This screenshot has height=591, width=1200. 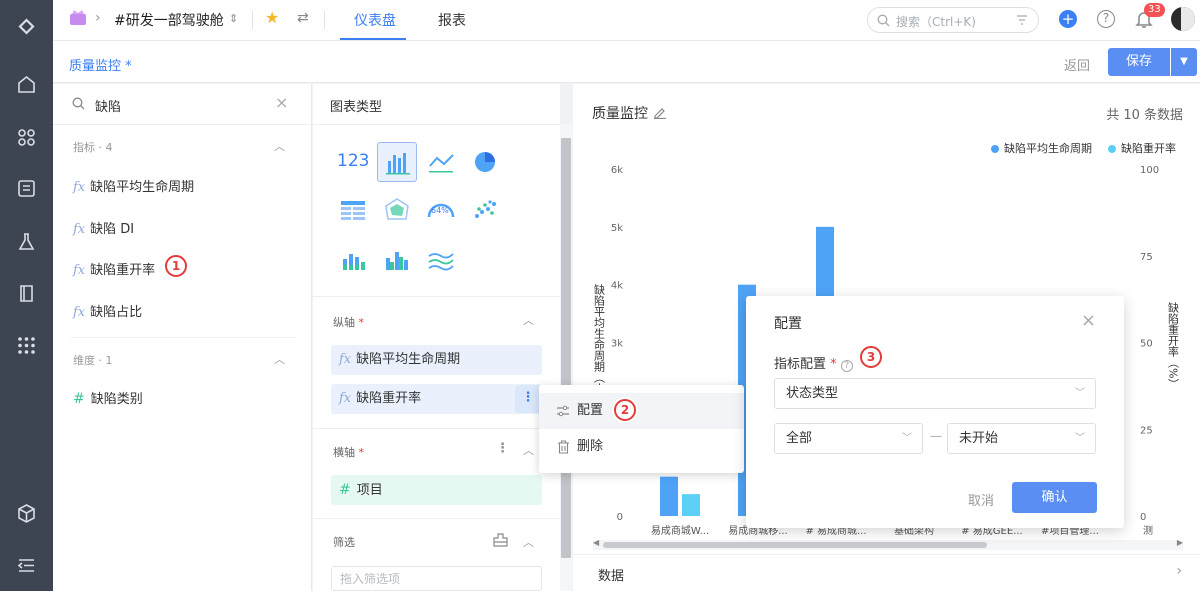 What do you see at coordinates (26, 241) in the screenshot?
I see `flask-icon` at bounding box center [26, 241].